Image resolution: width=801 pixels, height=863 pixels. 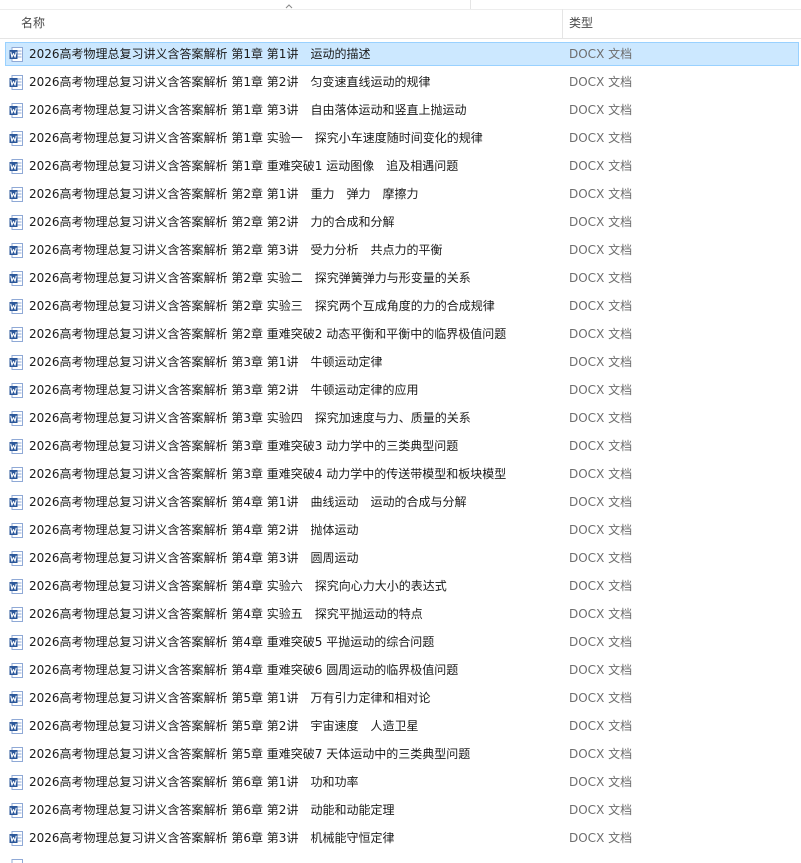 I want to click on file-name: 2026高考物理总复习讲义含答案解析 第2章 第3讲 受力分析 共点力的平衡, so click(x=236, y=250).